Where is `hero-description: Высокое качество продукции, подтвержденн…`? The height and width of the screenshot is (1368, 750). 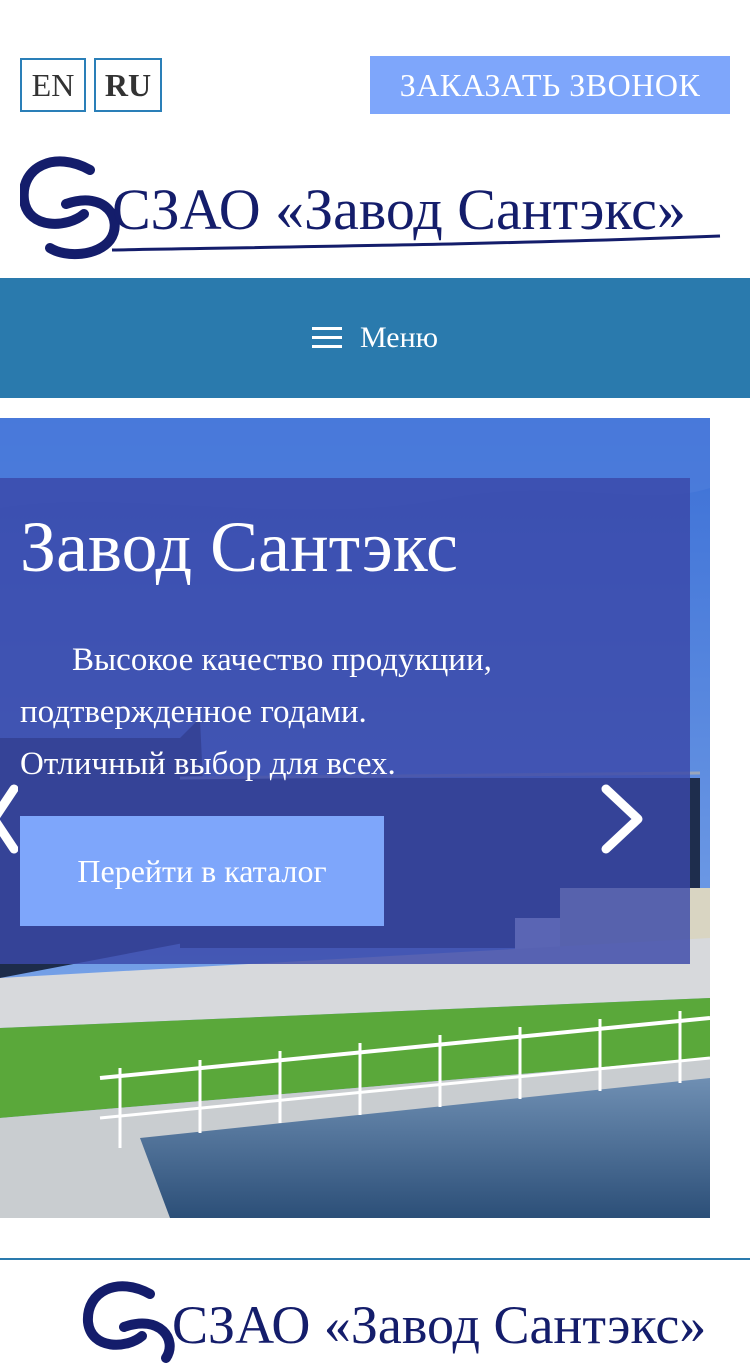
hero-description: Высокое качество продукции, подтвержденн… is located at coordinates (340, 712).